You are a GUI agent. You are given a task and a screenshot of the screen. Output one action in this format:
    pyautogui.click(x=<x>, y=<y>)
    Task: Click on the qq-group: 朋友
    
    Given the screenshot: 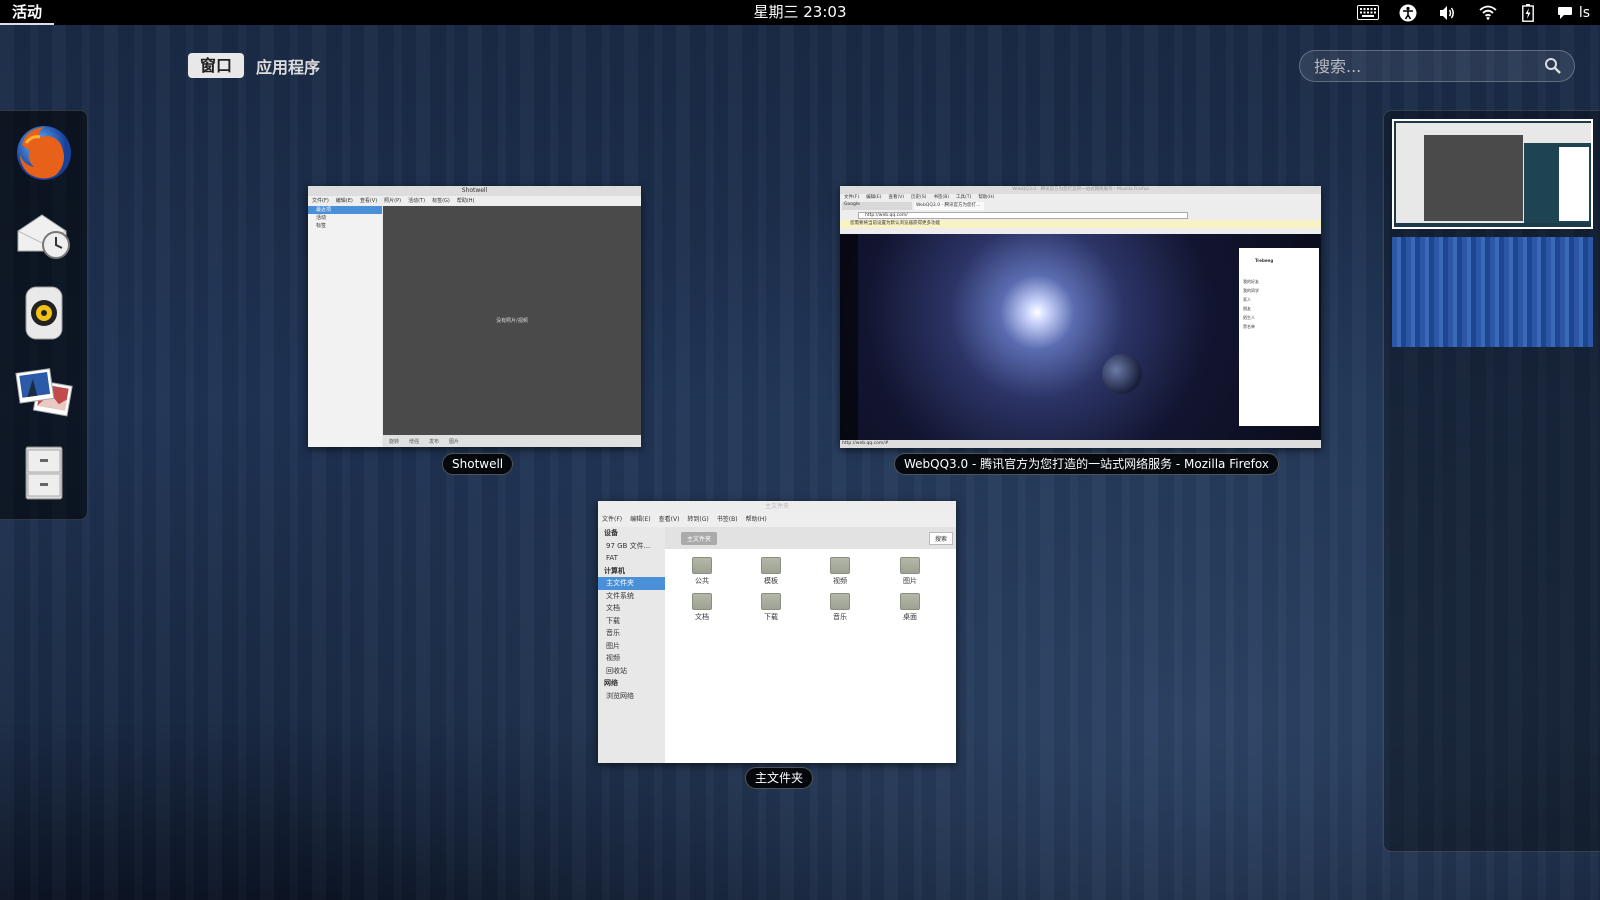 What is the action you would take?
    pyautogui.click(x=1279, y=308)
    